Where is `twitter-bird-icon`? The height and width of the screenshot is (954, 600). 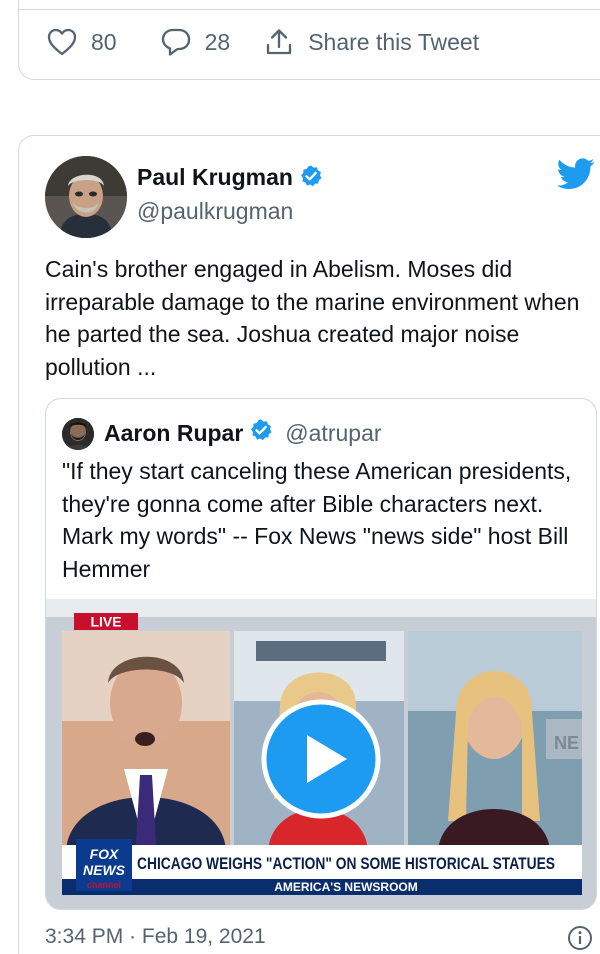
twitter-bird-icon is located at coordinates (576, 176).